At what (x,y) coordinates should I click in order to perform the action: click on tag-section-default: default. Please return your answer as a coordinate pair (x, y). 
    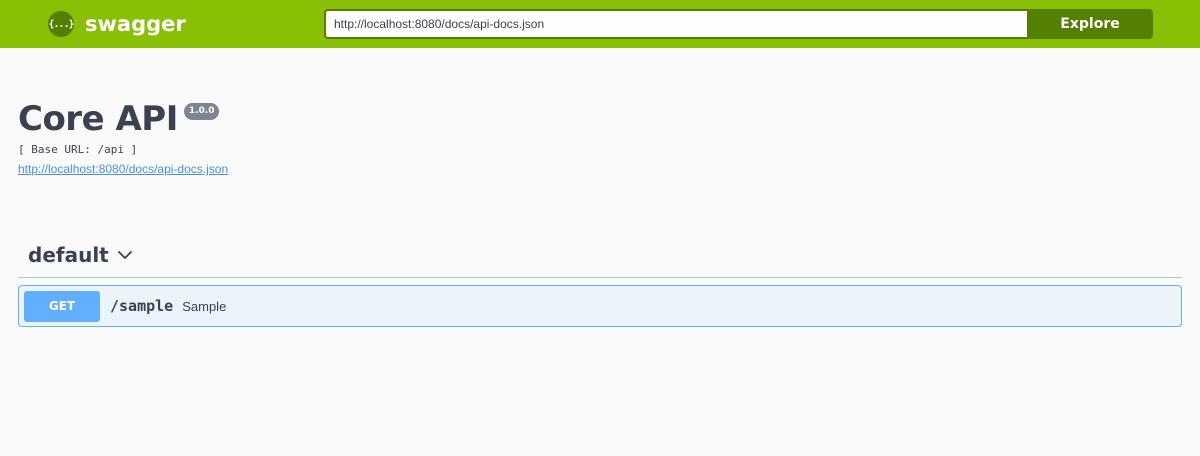
    Looking at the image, I should click on (600, 255).